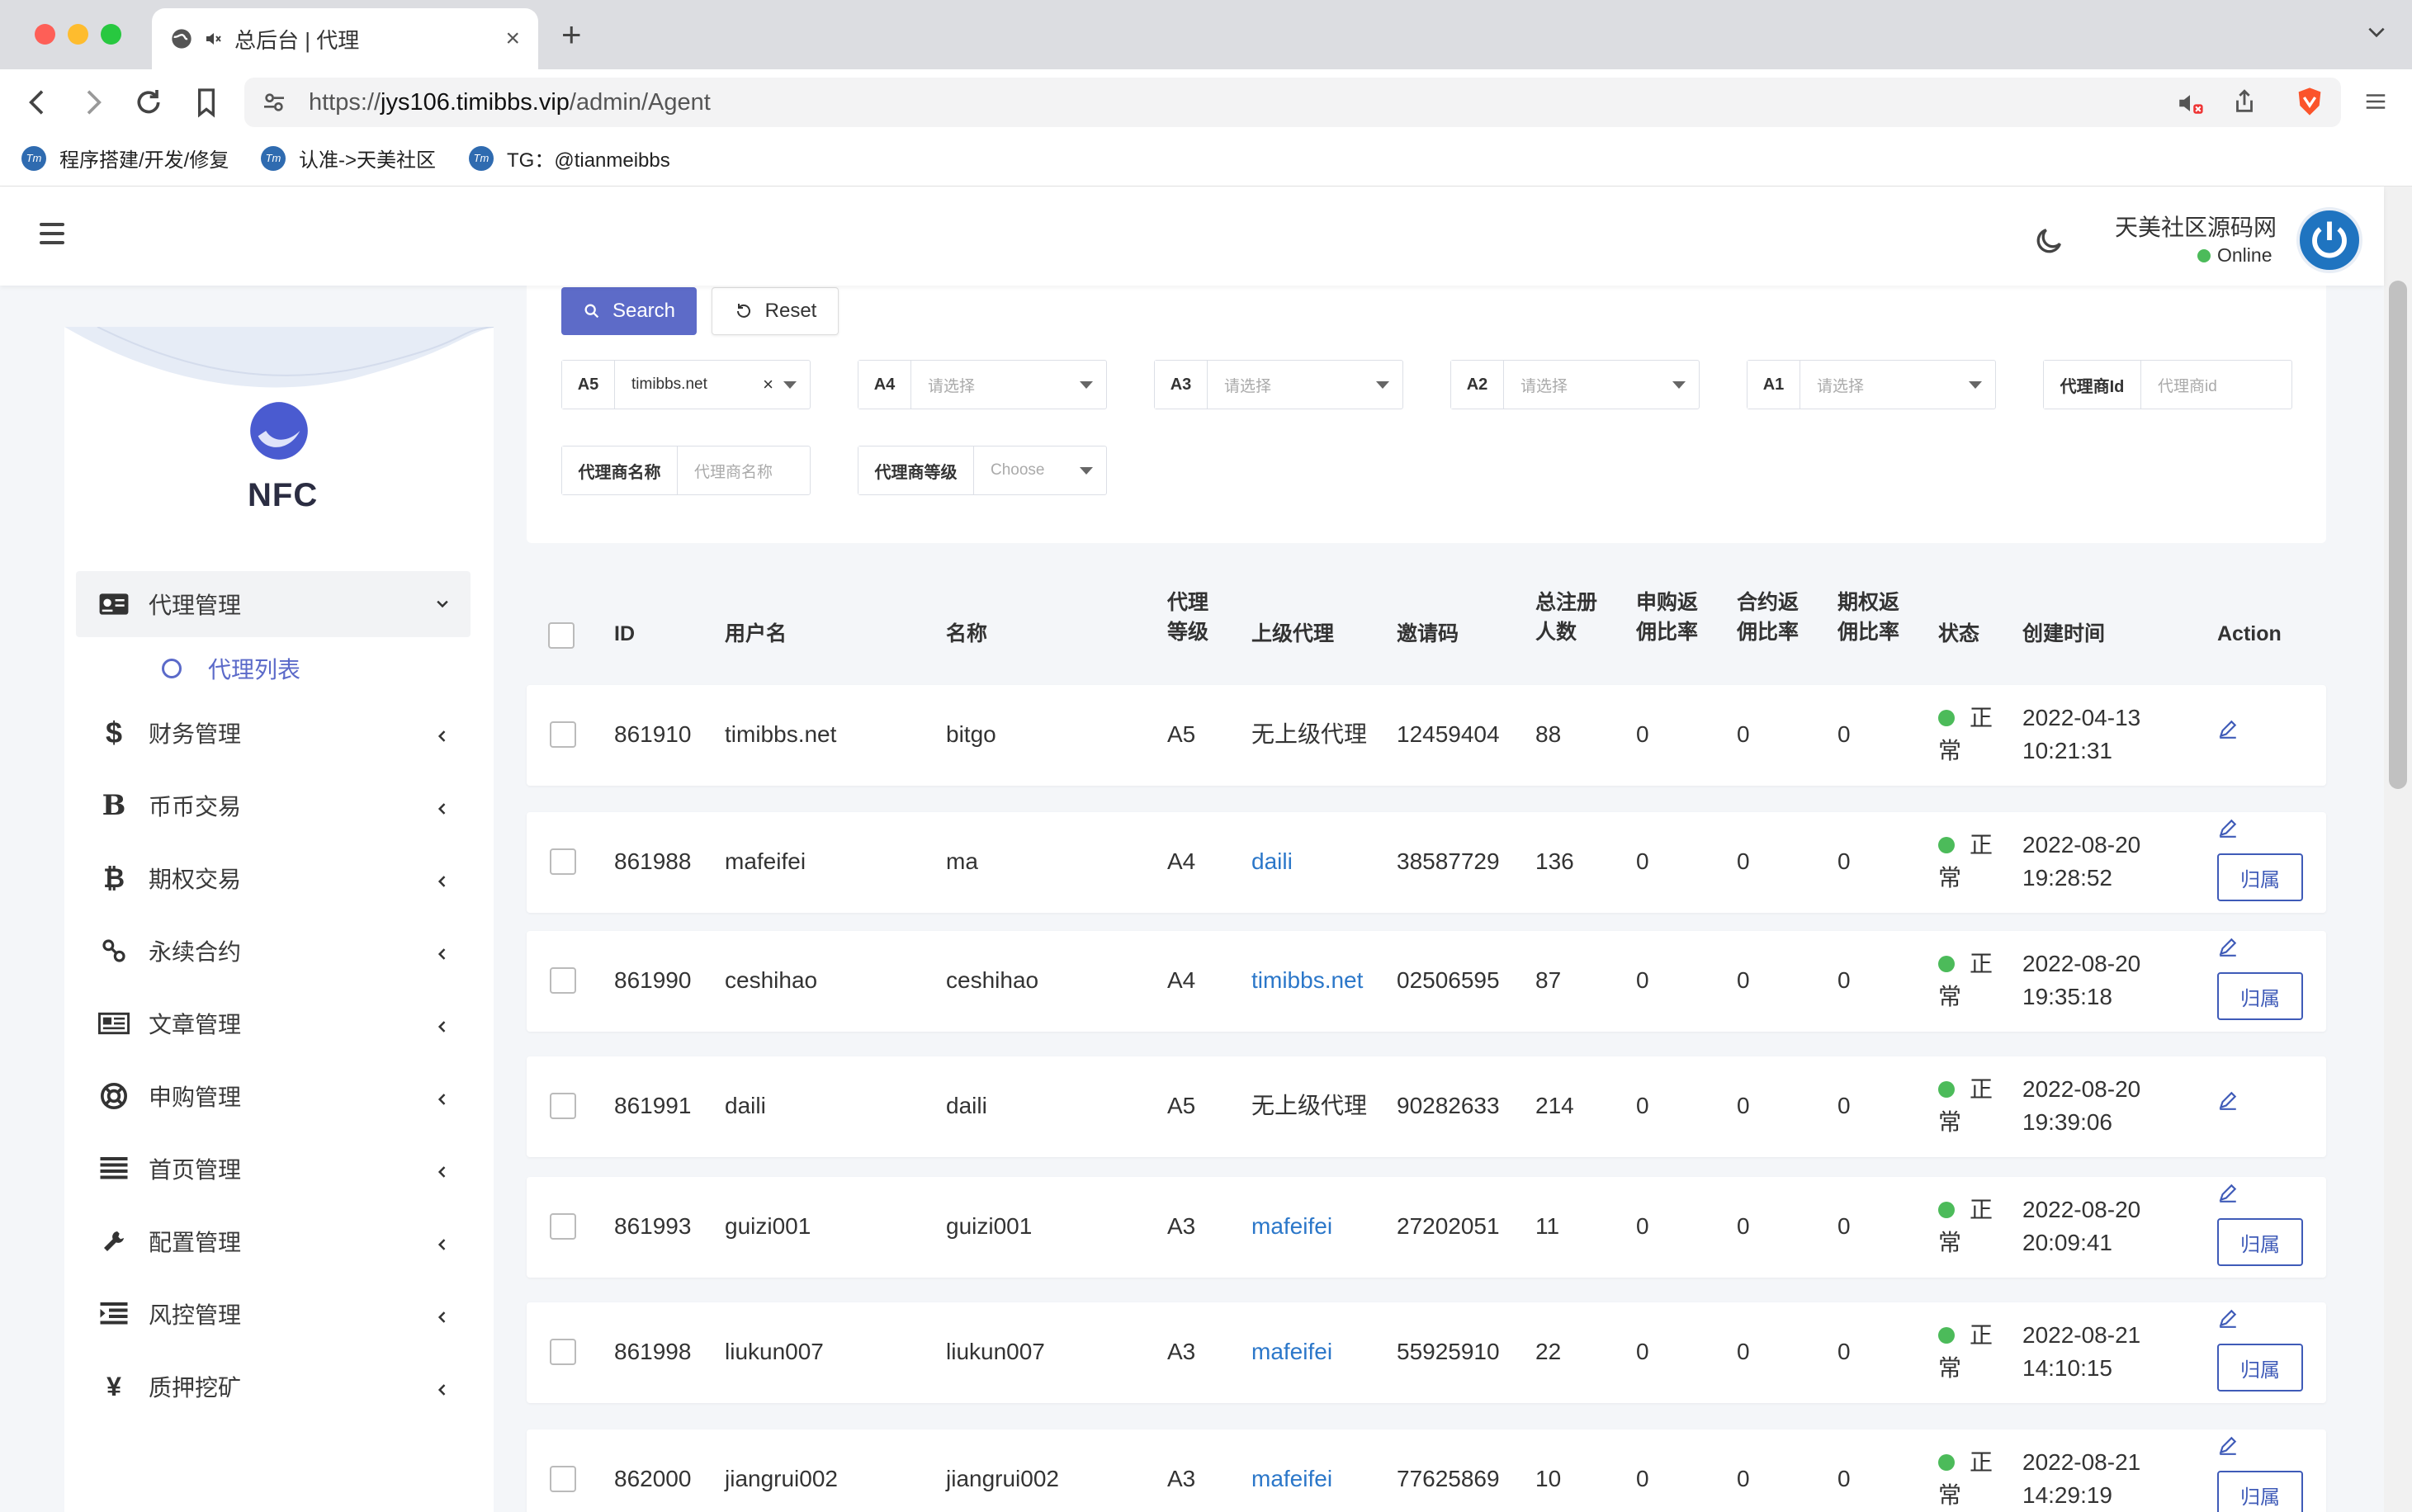 This screenshot has width=2412, height=1512. Describe the element at coordinates (169, 1313) in the screenshot. I see `sidebar-item-9: 风控管理` at that location.